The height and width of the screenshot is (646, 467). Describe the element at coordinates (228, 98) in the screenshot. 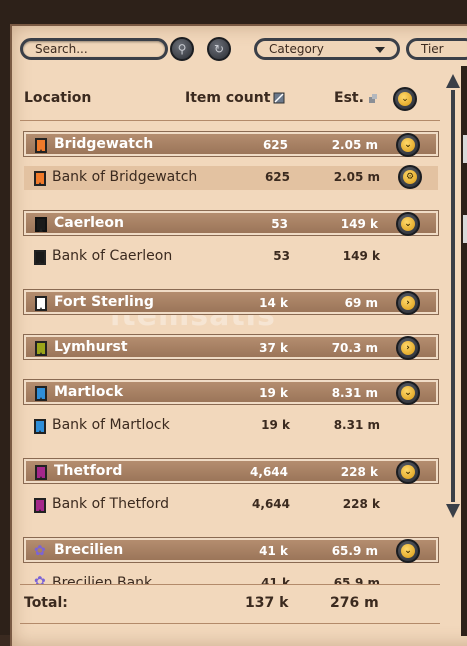

I see `item-count-header-label: Item count` at that location.